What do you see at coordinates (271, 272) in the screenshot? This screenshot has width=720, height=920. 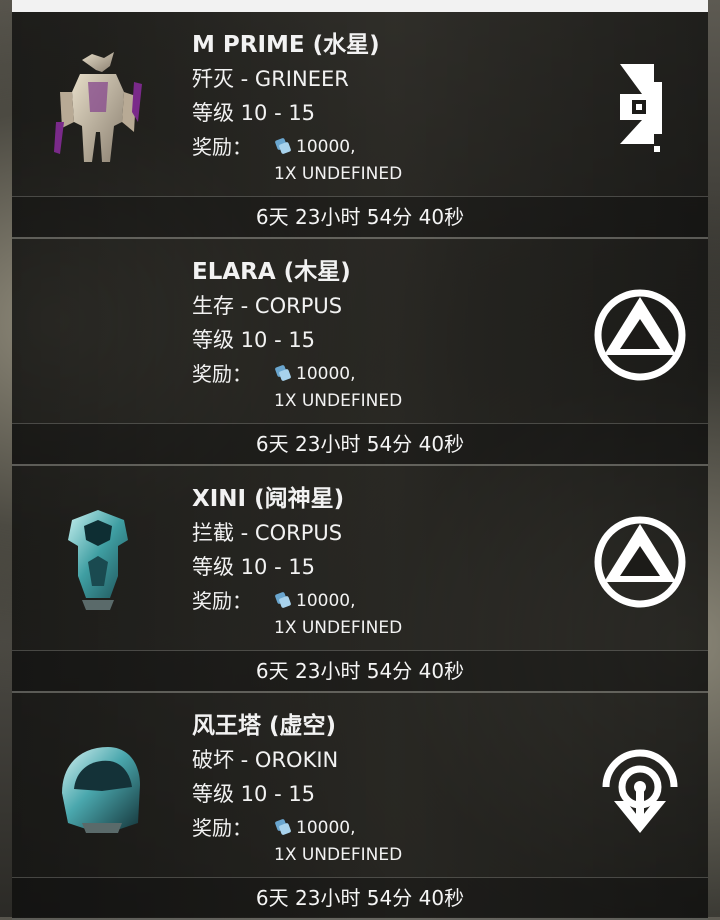 I see `alert-title: ELARA (木星)` at bounding box center [271, 272].